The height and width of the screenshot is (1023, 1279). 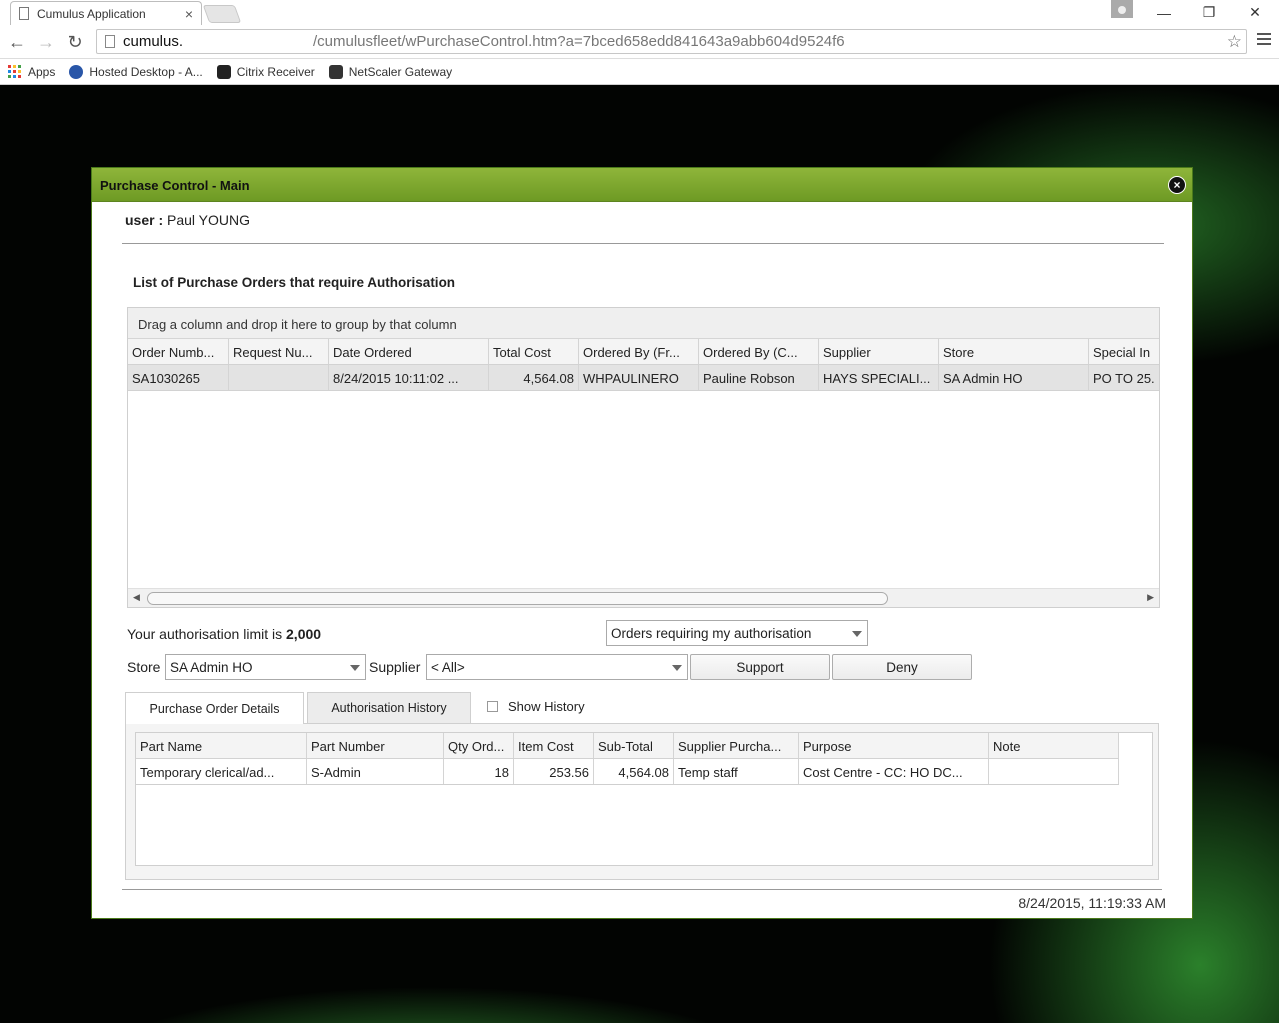 I want to click on authorisation-limit: Your authorisation limit is 2,000, so click(x=224, y=634).